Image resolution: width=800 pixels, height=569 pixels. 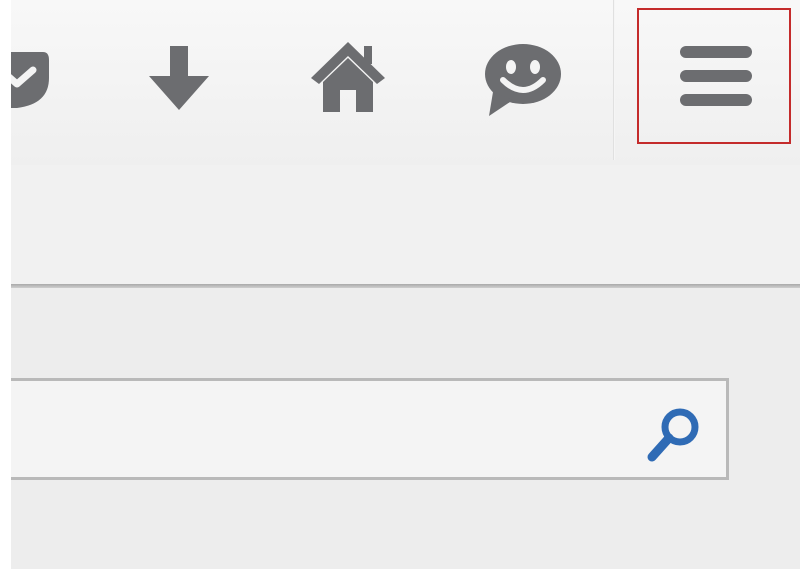 I want to click on download-button, so click(x=179, y=78).